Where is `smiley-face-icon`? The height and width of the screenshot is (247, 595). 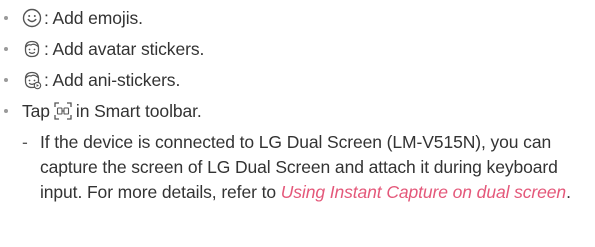 smiley-face-icon is located at coordinates (32, 18).